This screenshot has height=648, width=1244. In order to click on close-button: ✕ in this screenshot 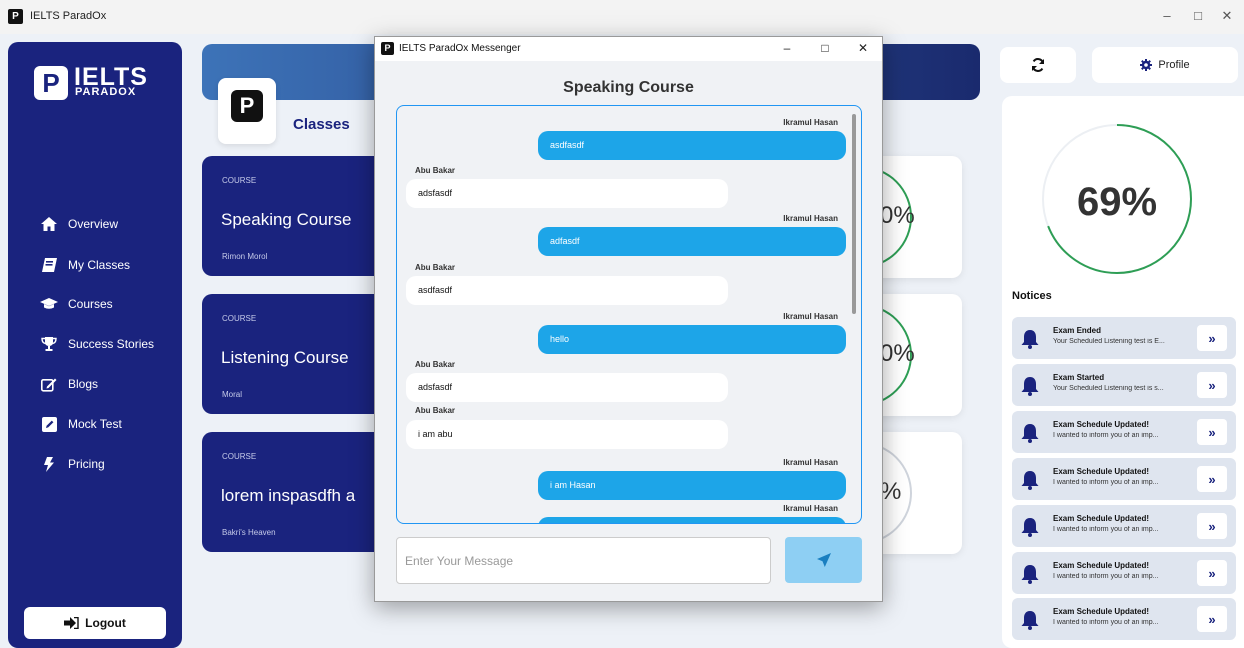, I will do `click(1227, 16)`.